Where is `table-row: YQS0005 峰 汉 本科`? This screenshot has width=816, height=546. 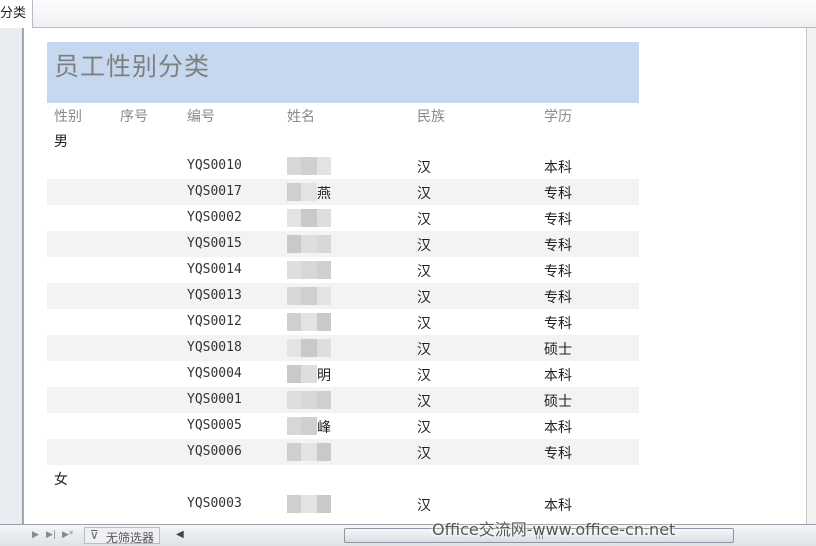 table-row: YQS0005 峰 汉 本科 is located at coordinates (343, 426).